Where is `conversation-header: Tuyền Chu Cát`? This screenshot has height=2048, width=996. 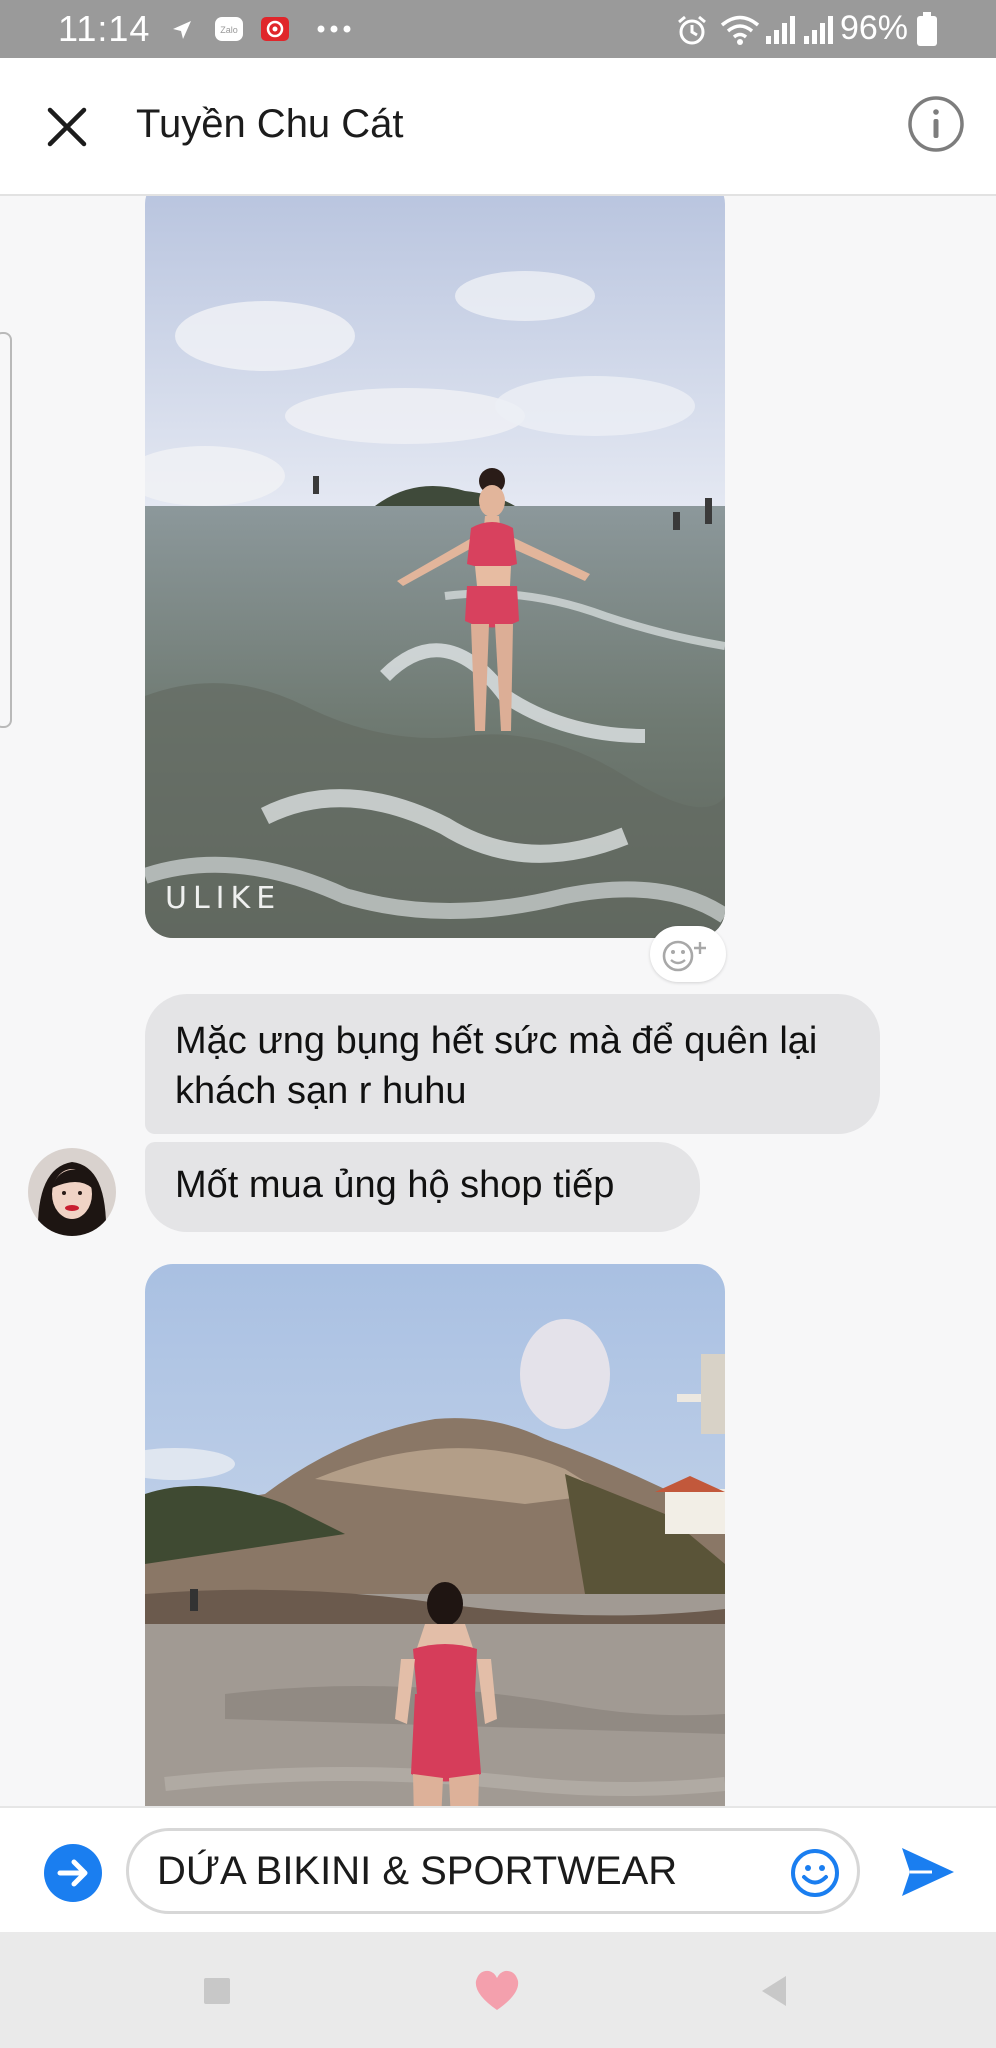 conversation-header: Tuyền Chu Cát is located at coordinates (498, 127).